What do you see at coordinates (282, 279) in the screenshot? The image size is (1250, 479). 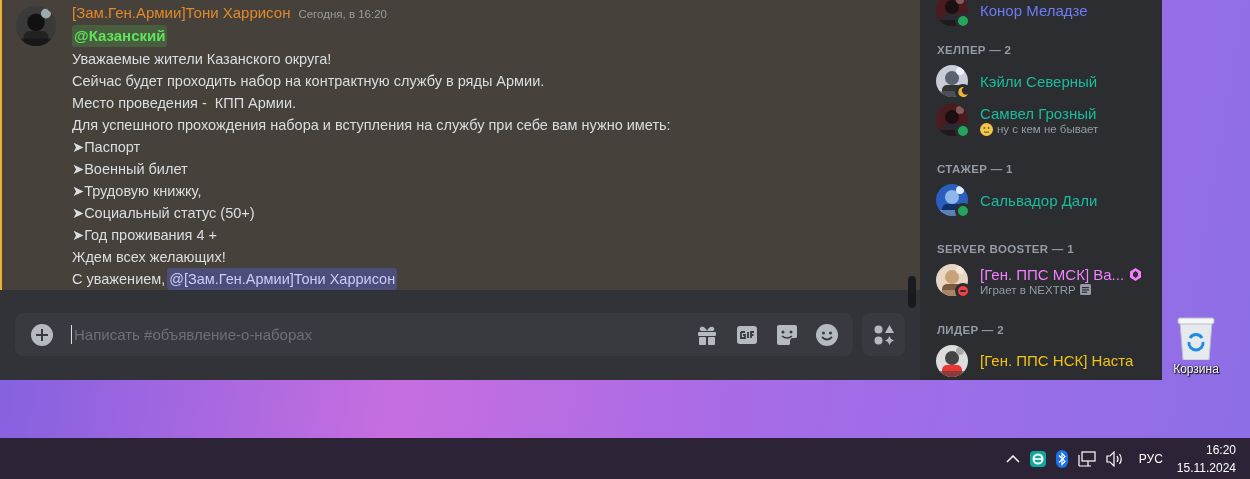 I see `user-mention: @[Зам.Ген.Армии]Тони Харрисон` at bounding box center [282, 279].